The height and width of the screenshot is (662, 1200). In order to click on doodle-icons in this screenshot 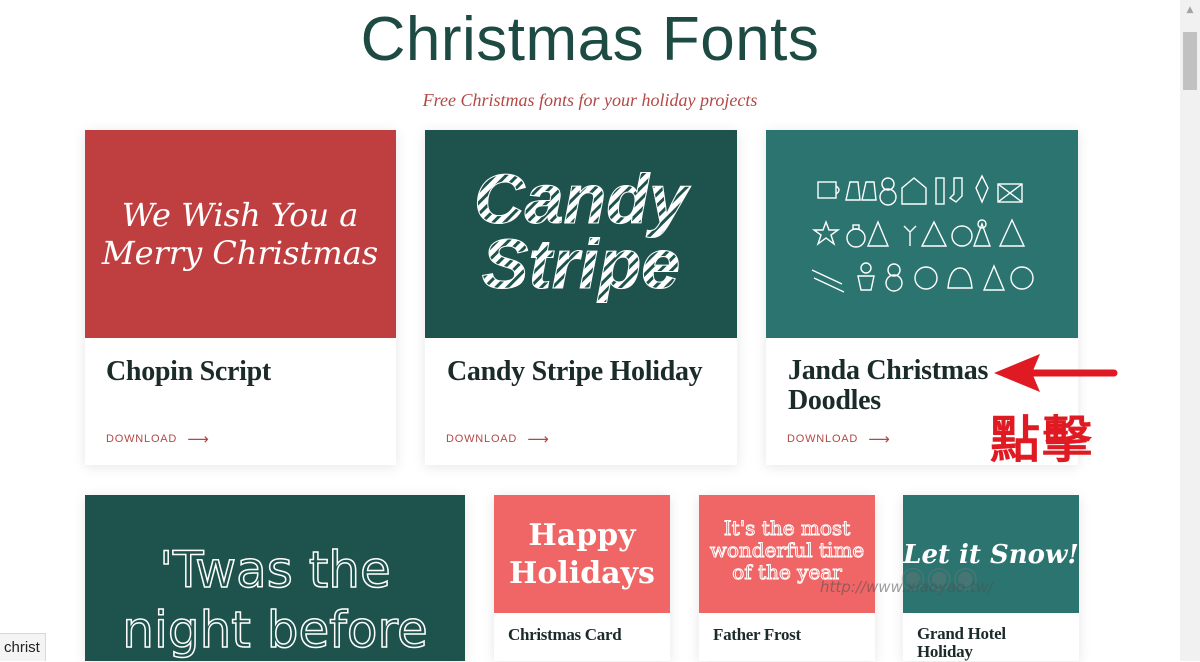, I will do `click(922, 233)`.